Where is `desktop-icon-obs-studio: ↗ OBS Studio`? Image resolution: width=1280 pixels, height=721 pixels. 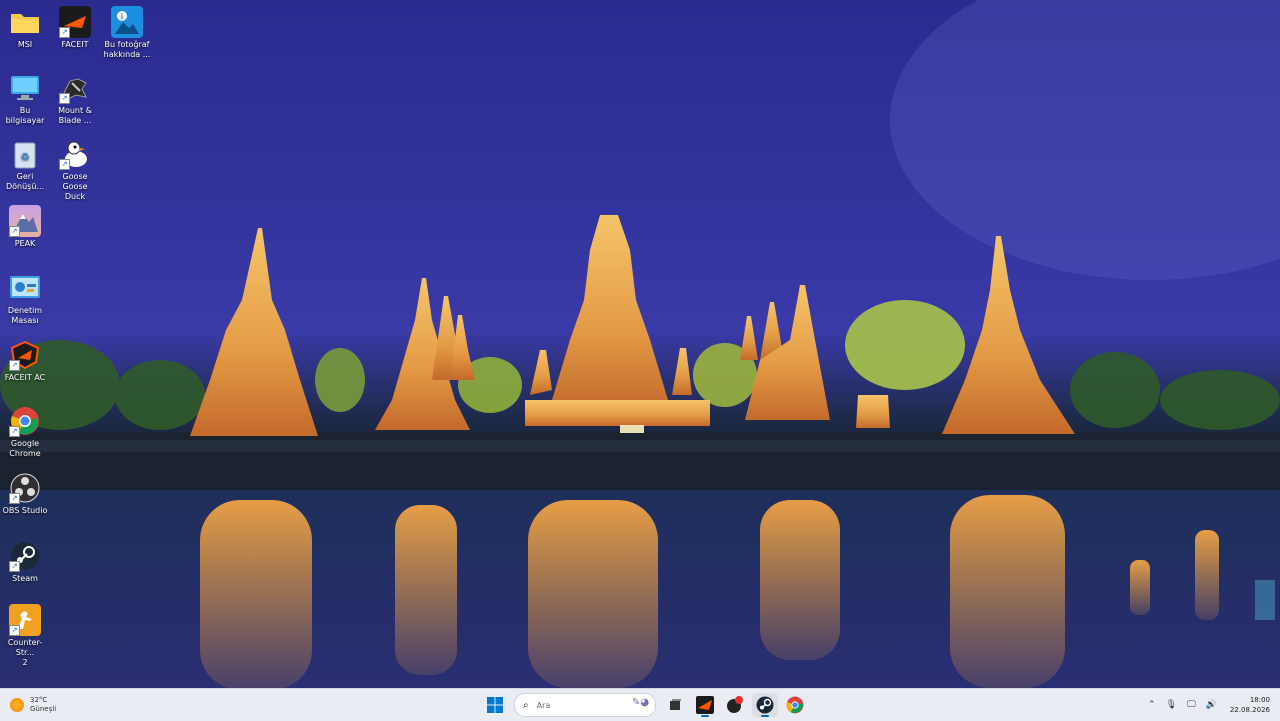 desktop-icon-obs-studio: ↗ OBS Studio is located at coordinates (25, 494).